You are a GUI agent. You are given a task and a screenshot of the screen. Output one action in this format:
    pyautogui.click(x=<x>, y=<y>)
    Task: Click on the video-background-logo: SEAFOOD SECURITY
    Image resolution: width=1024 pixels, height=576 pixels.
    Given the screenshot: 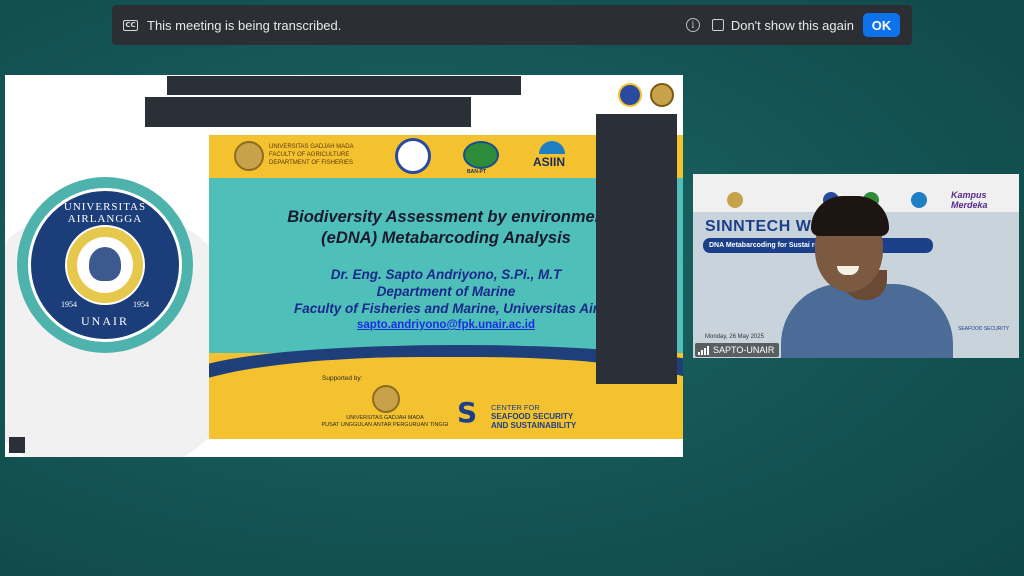 What is the action you would take?
    pyautogui.click(x=984, y=329)
    